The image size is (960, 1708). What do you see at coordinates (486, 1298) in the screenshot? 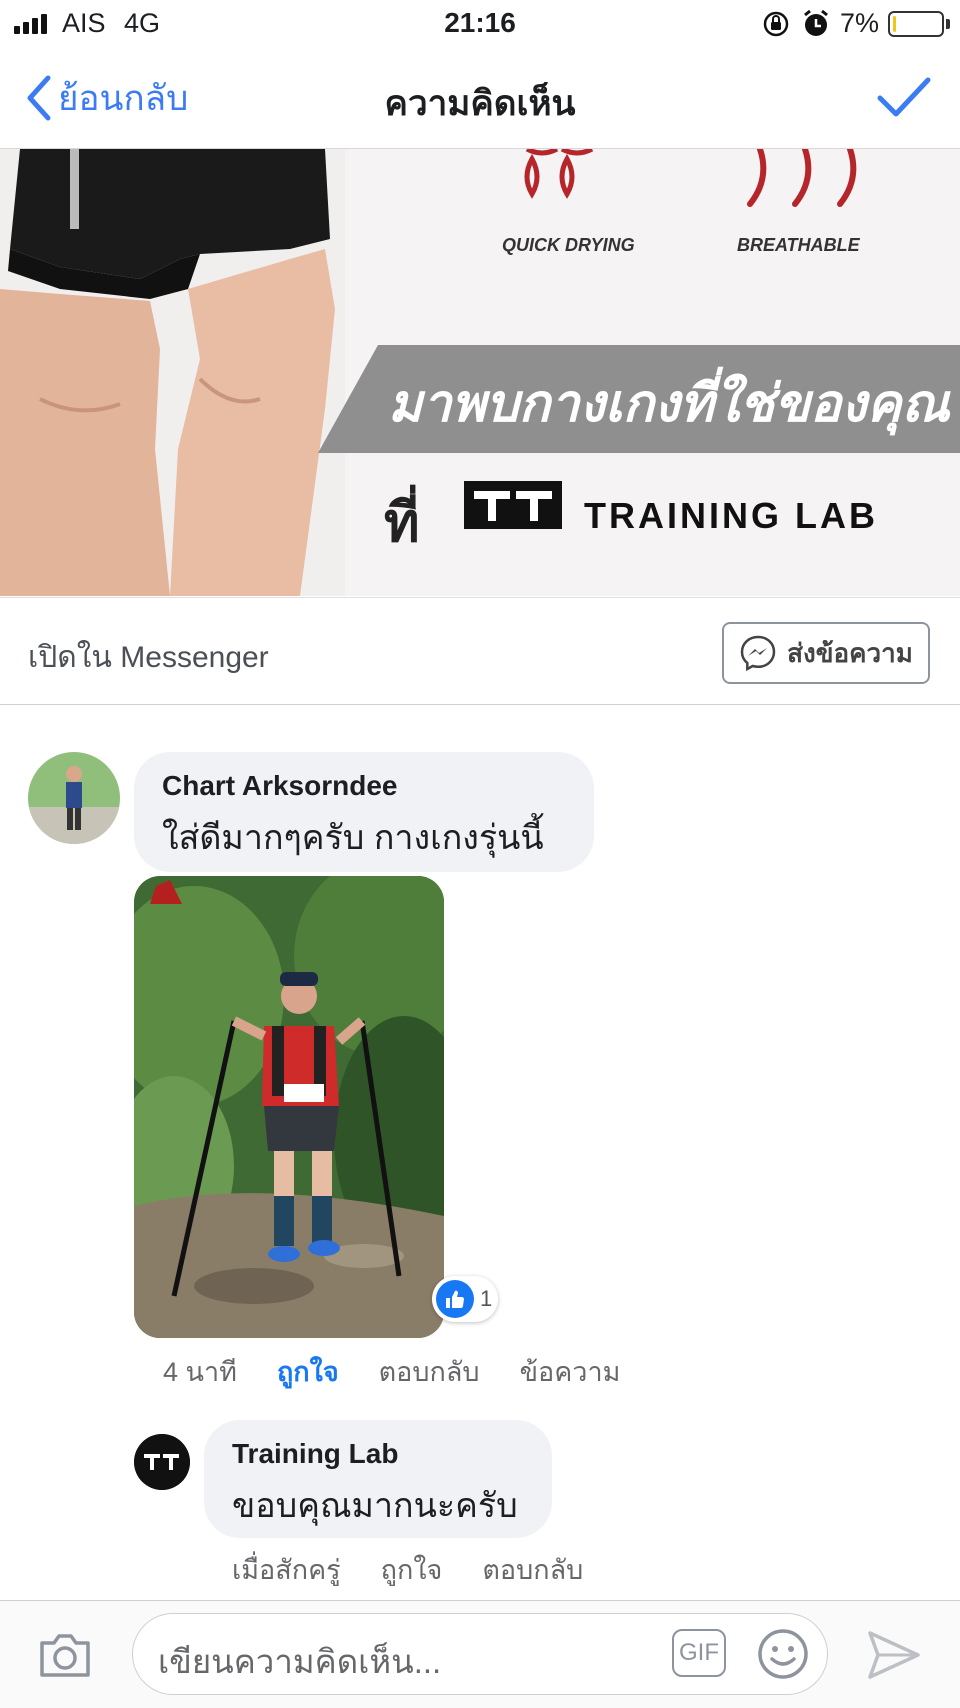
I see `reaction-count: 1` at bounding box center [486, 1298].